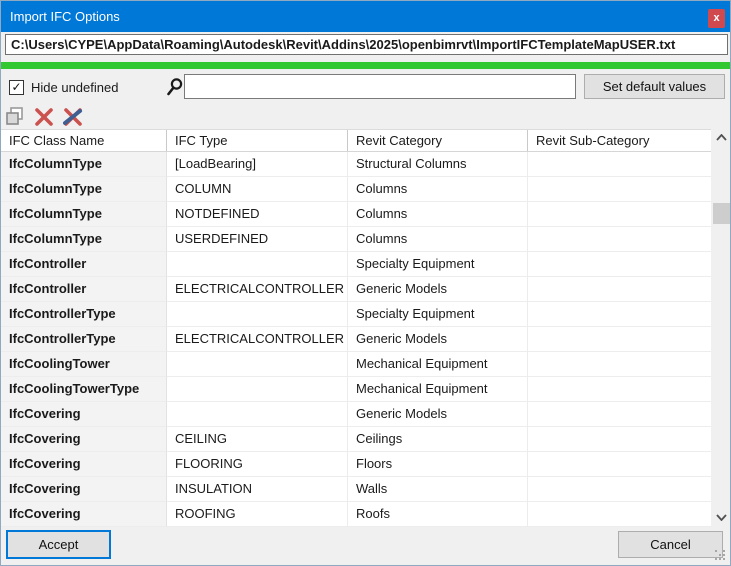 Image resolution: width=731 pixels, height=566 pixels. I want to click on table-row: IfcCoolingTower Mechanical Equipment, so click(356, 364).